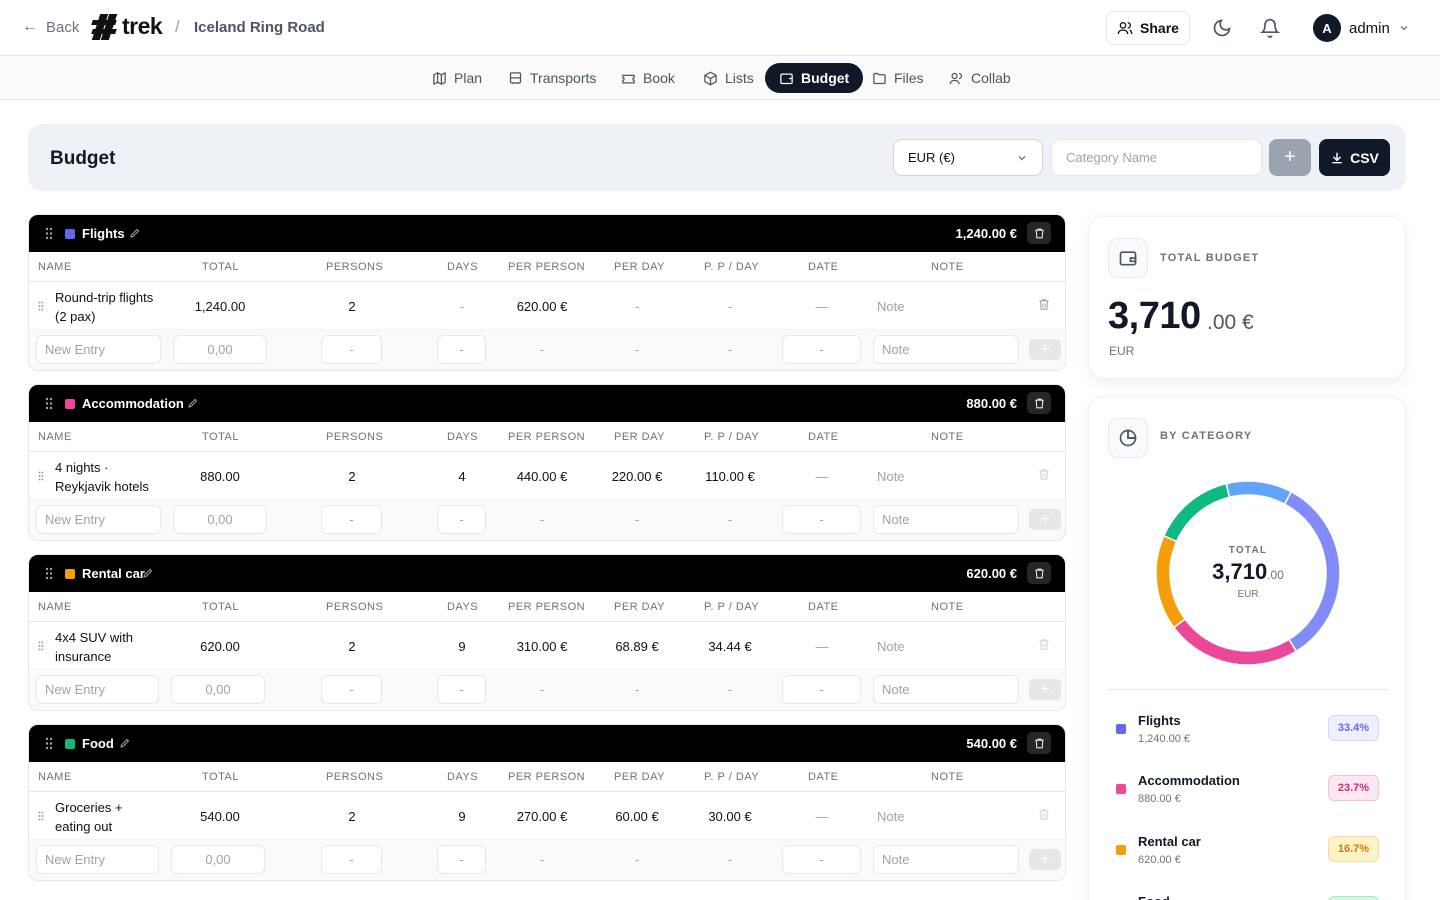  Describe the element at coordinates (1148, 28) in the screenshot. I see `share-button: Share` at that location.